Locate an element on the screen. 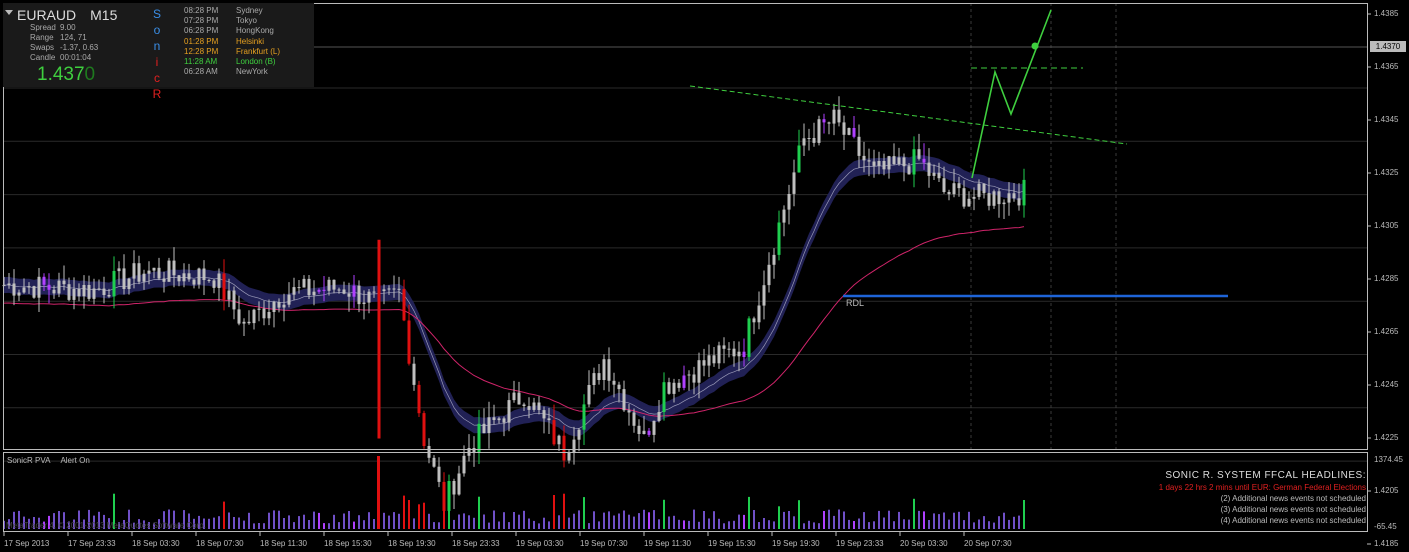 The image size is (1409, 552). price-axis-label: 1.4285 is located at coordinates (1386, 278).